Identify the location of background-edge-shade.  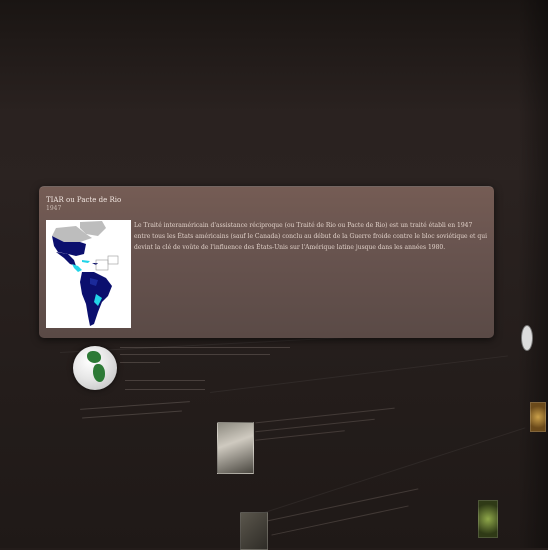
(533, 274).